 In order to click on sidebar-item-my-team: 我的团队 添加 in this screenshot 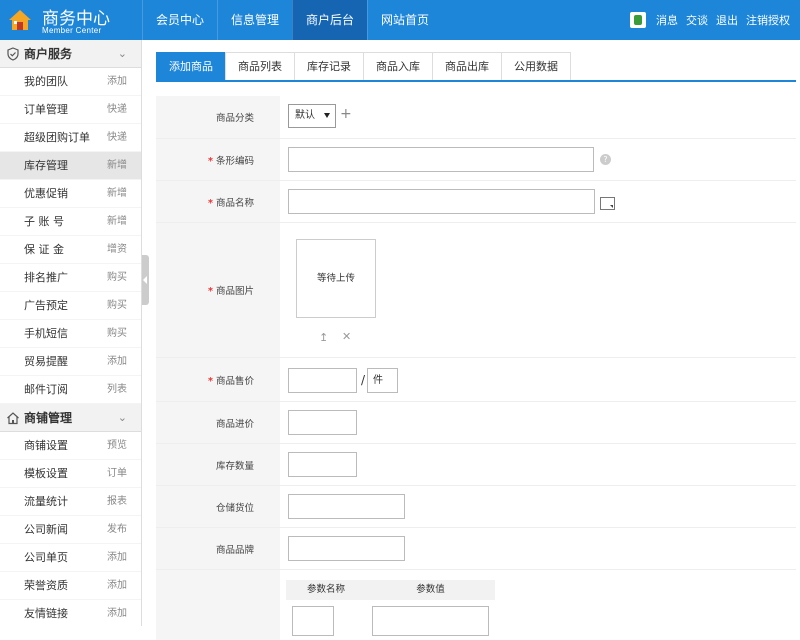, I will do `click(70, 82)`.